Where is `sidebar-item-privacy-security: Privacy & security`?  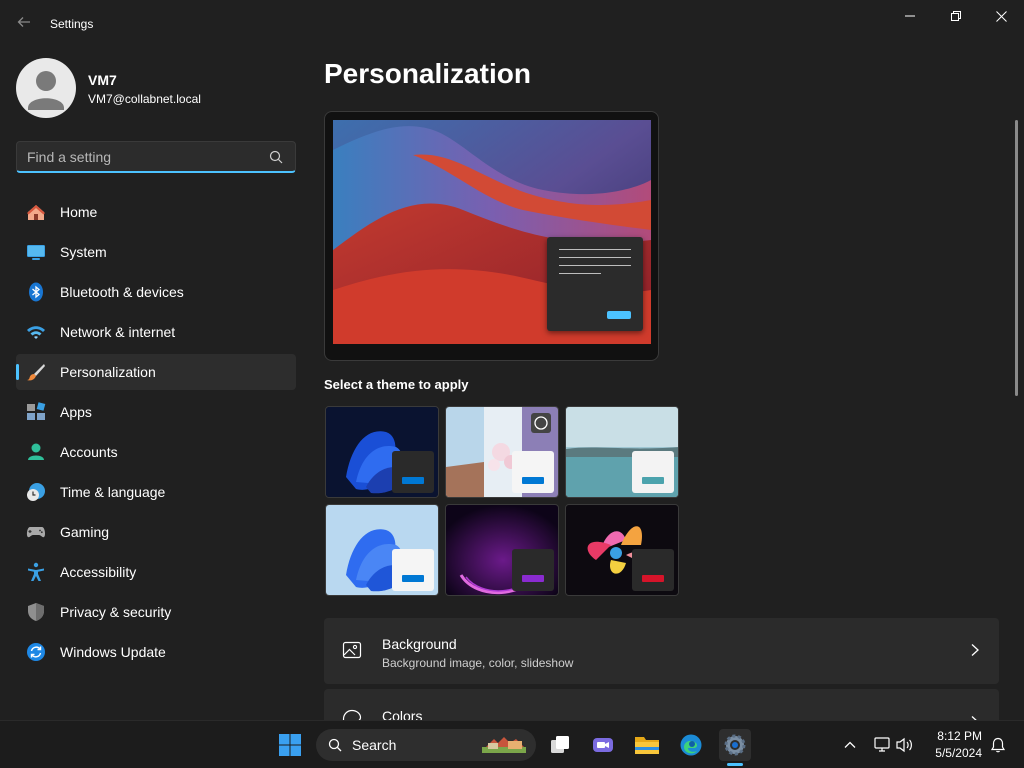 sidebar-item-privacy-security: Privacy & security is located at coordinates (156, 612).